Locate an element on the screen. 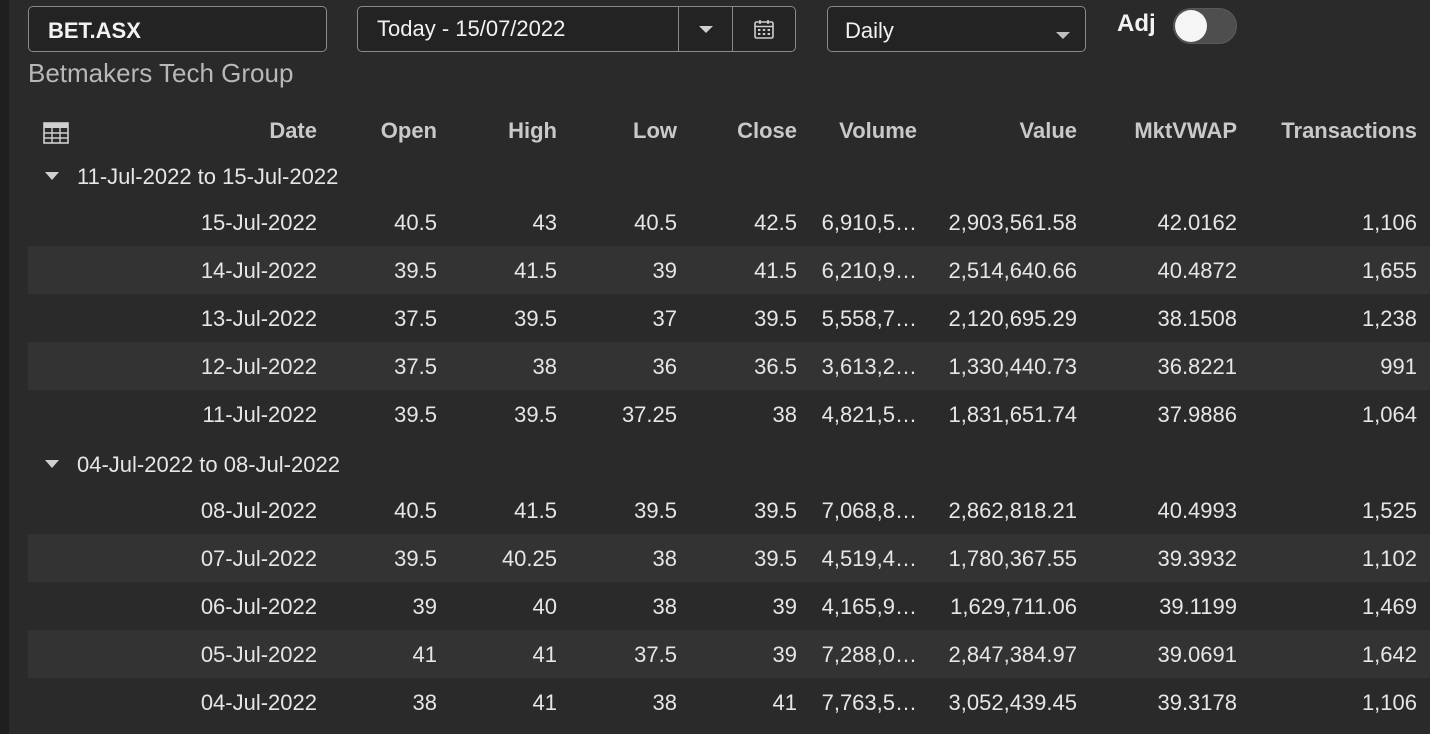 This screenshot has height=734, width=1430. cell-value: 2,862,818.21 is located at coordinates (1012, 510).